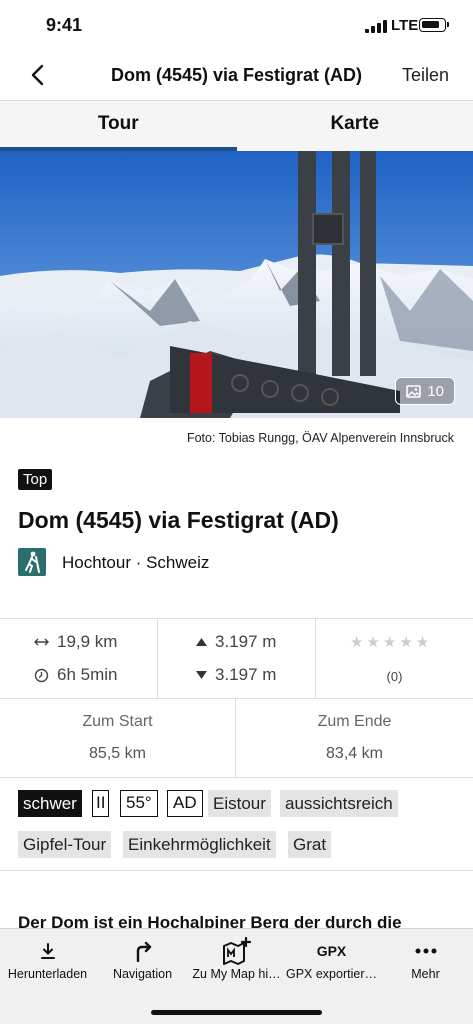  Describe the element at coordinates (118, 739) in the screenshot. I see `to-start-cell: Zum Start 85,5 km` at that location.